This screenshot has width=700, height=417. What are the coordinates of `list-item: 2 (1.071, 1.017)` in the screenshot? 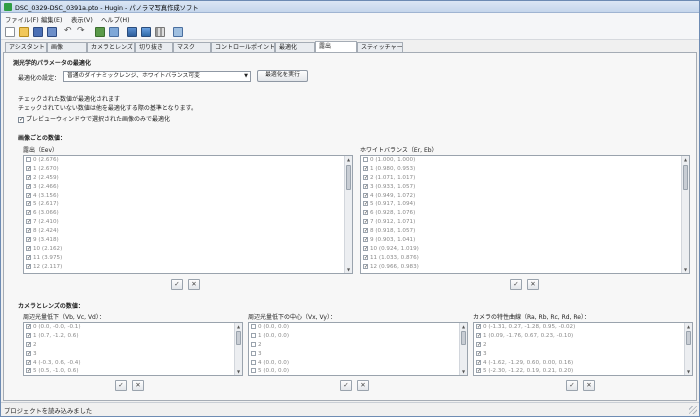 It's located at (525, 178).